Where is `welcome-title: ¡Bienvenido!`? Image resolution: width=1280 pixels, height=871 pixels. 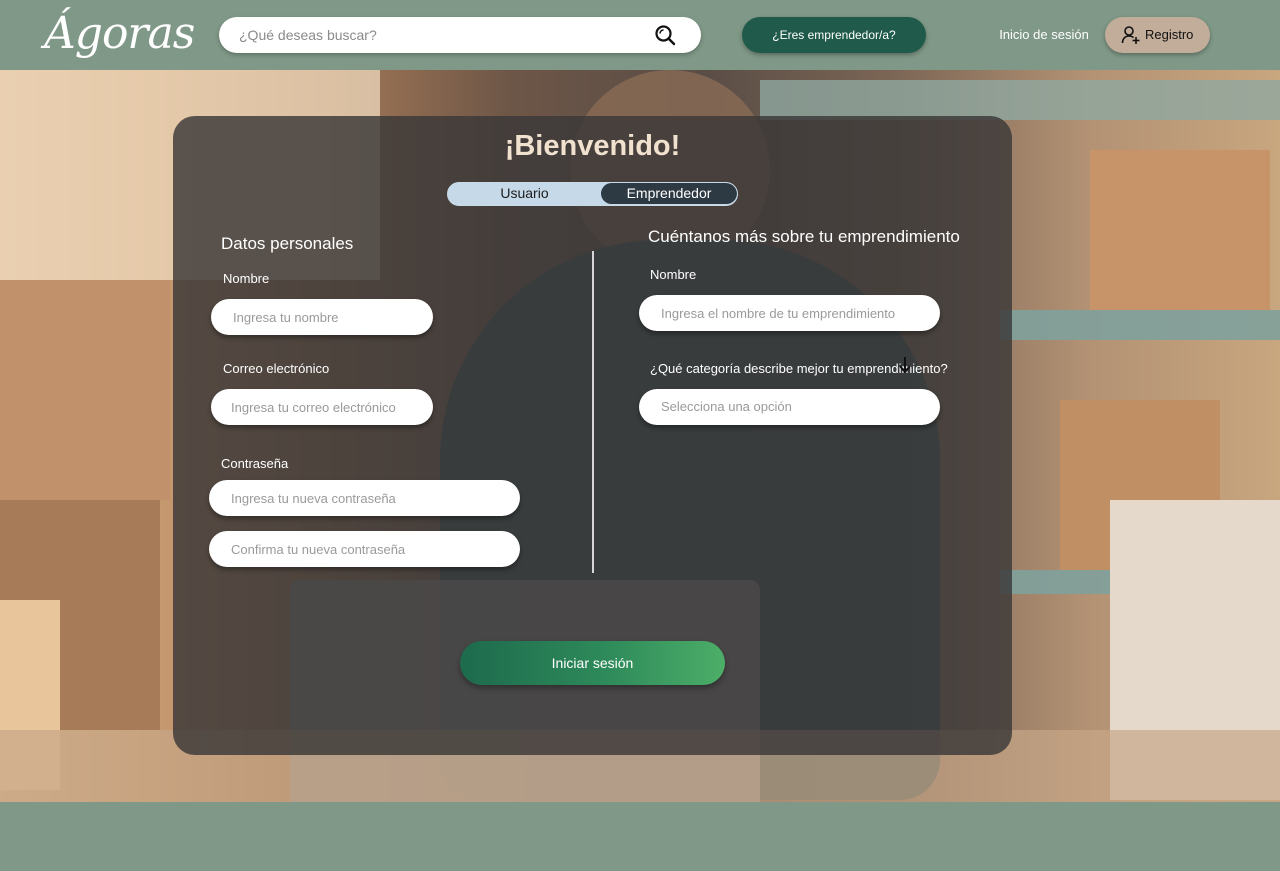
welcome-title: ¡Bienvenido! is located at coordinates (592, 146).